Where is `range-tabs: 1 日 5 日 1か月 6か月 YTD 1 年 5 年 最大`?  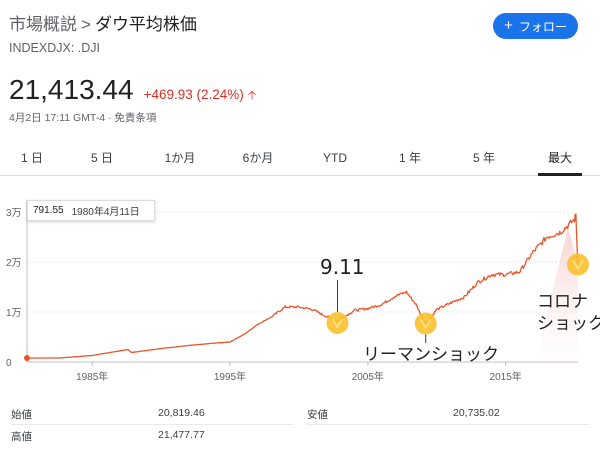 range-tabs: 1 日 5 日 1か月 6か月 YTD 1 年 5 年 最大 is located at coordinates (300, 157).